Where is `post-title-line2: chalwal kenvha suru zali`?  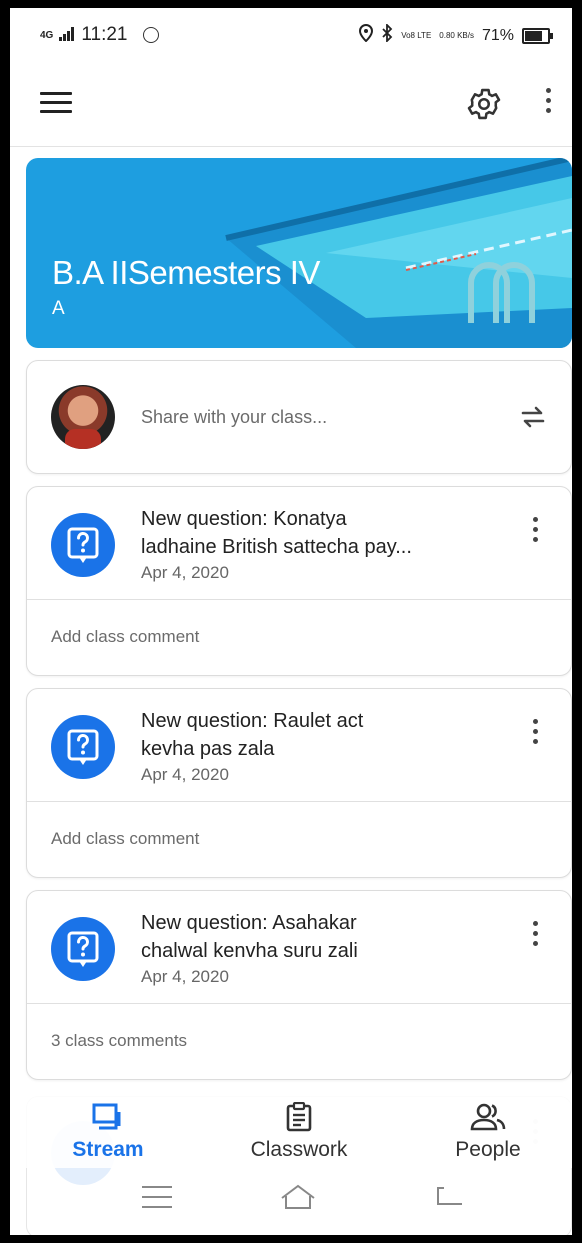
post-title-line2: chalwal kenvha suru zali is located at coordinates (249, 951).